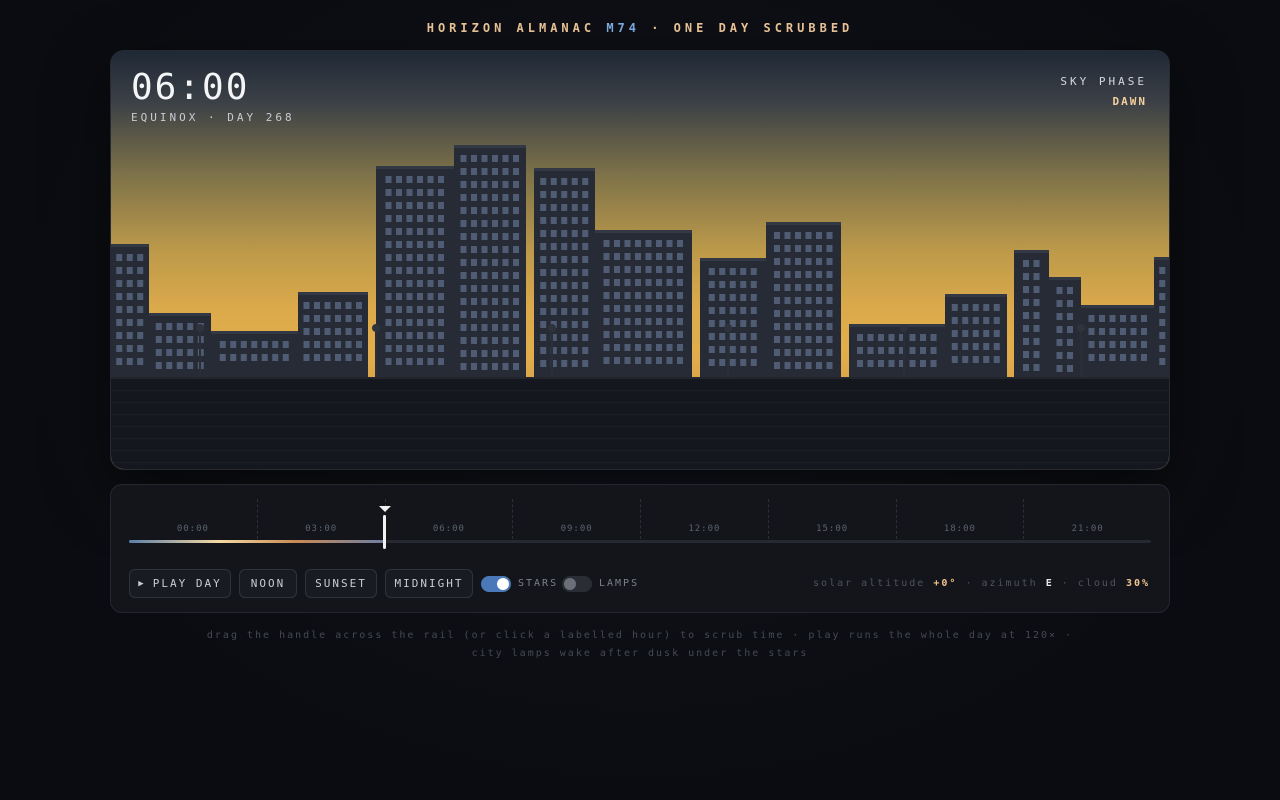 Image resolution: width=1280 pixels, height=800 pixels. I want to click on lamps-toggle-knob, so click(570, 584).